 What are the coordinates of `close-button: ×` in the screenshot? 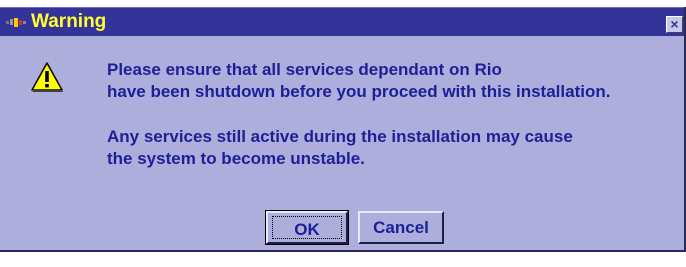 It's located at (674, 24).